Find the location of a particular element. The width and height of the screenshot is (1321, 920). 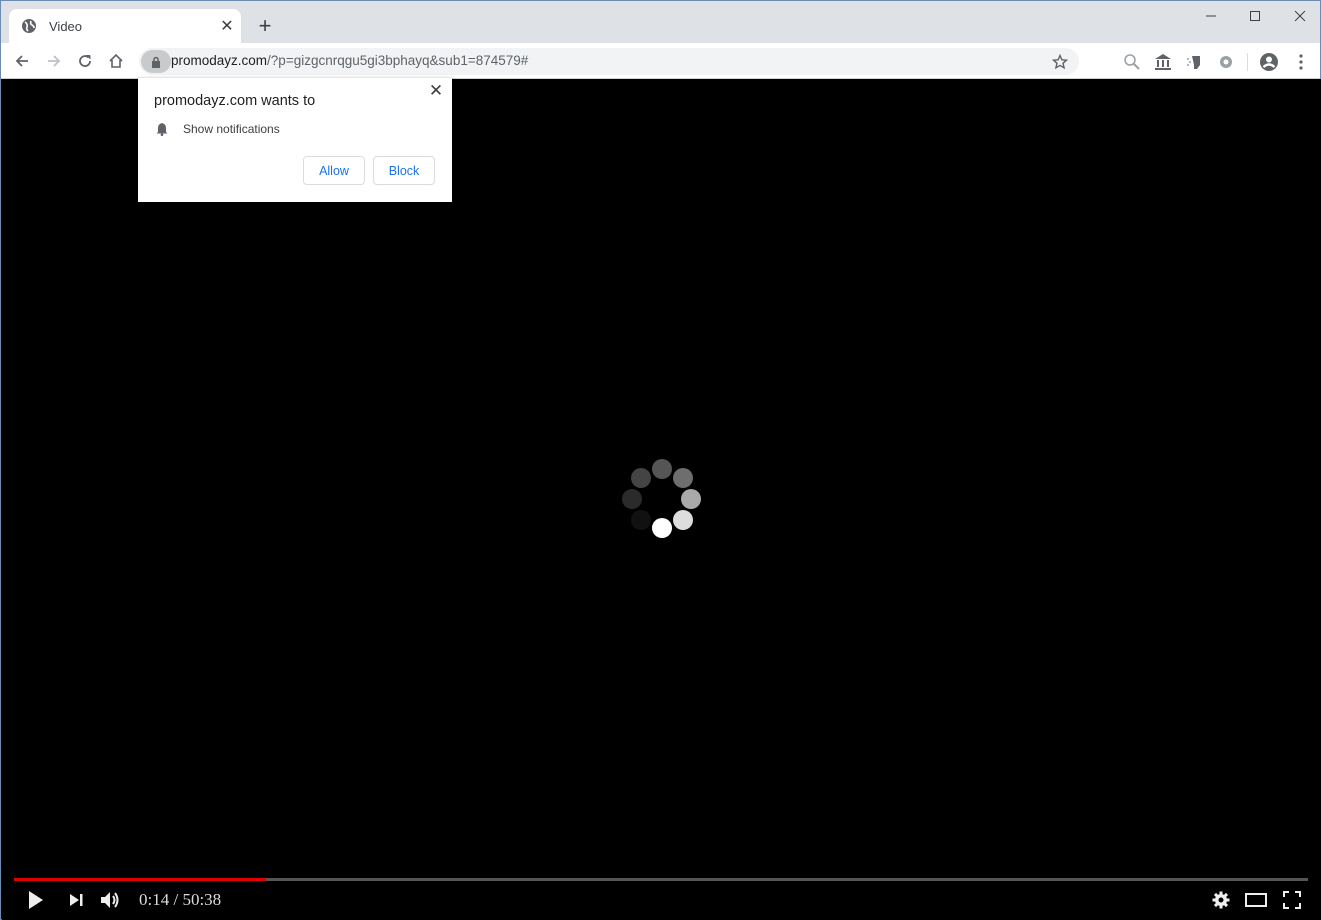

kebab-menu-icon is located at coordinates (1301, 62).